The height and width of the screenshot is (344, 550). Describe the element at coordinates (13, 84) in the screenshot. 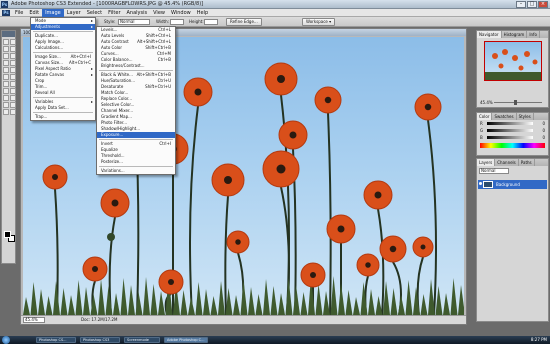

I see `dodge-tool-icon` at that location.